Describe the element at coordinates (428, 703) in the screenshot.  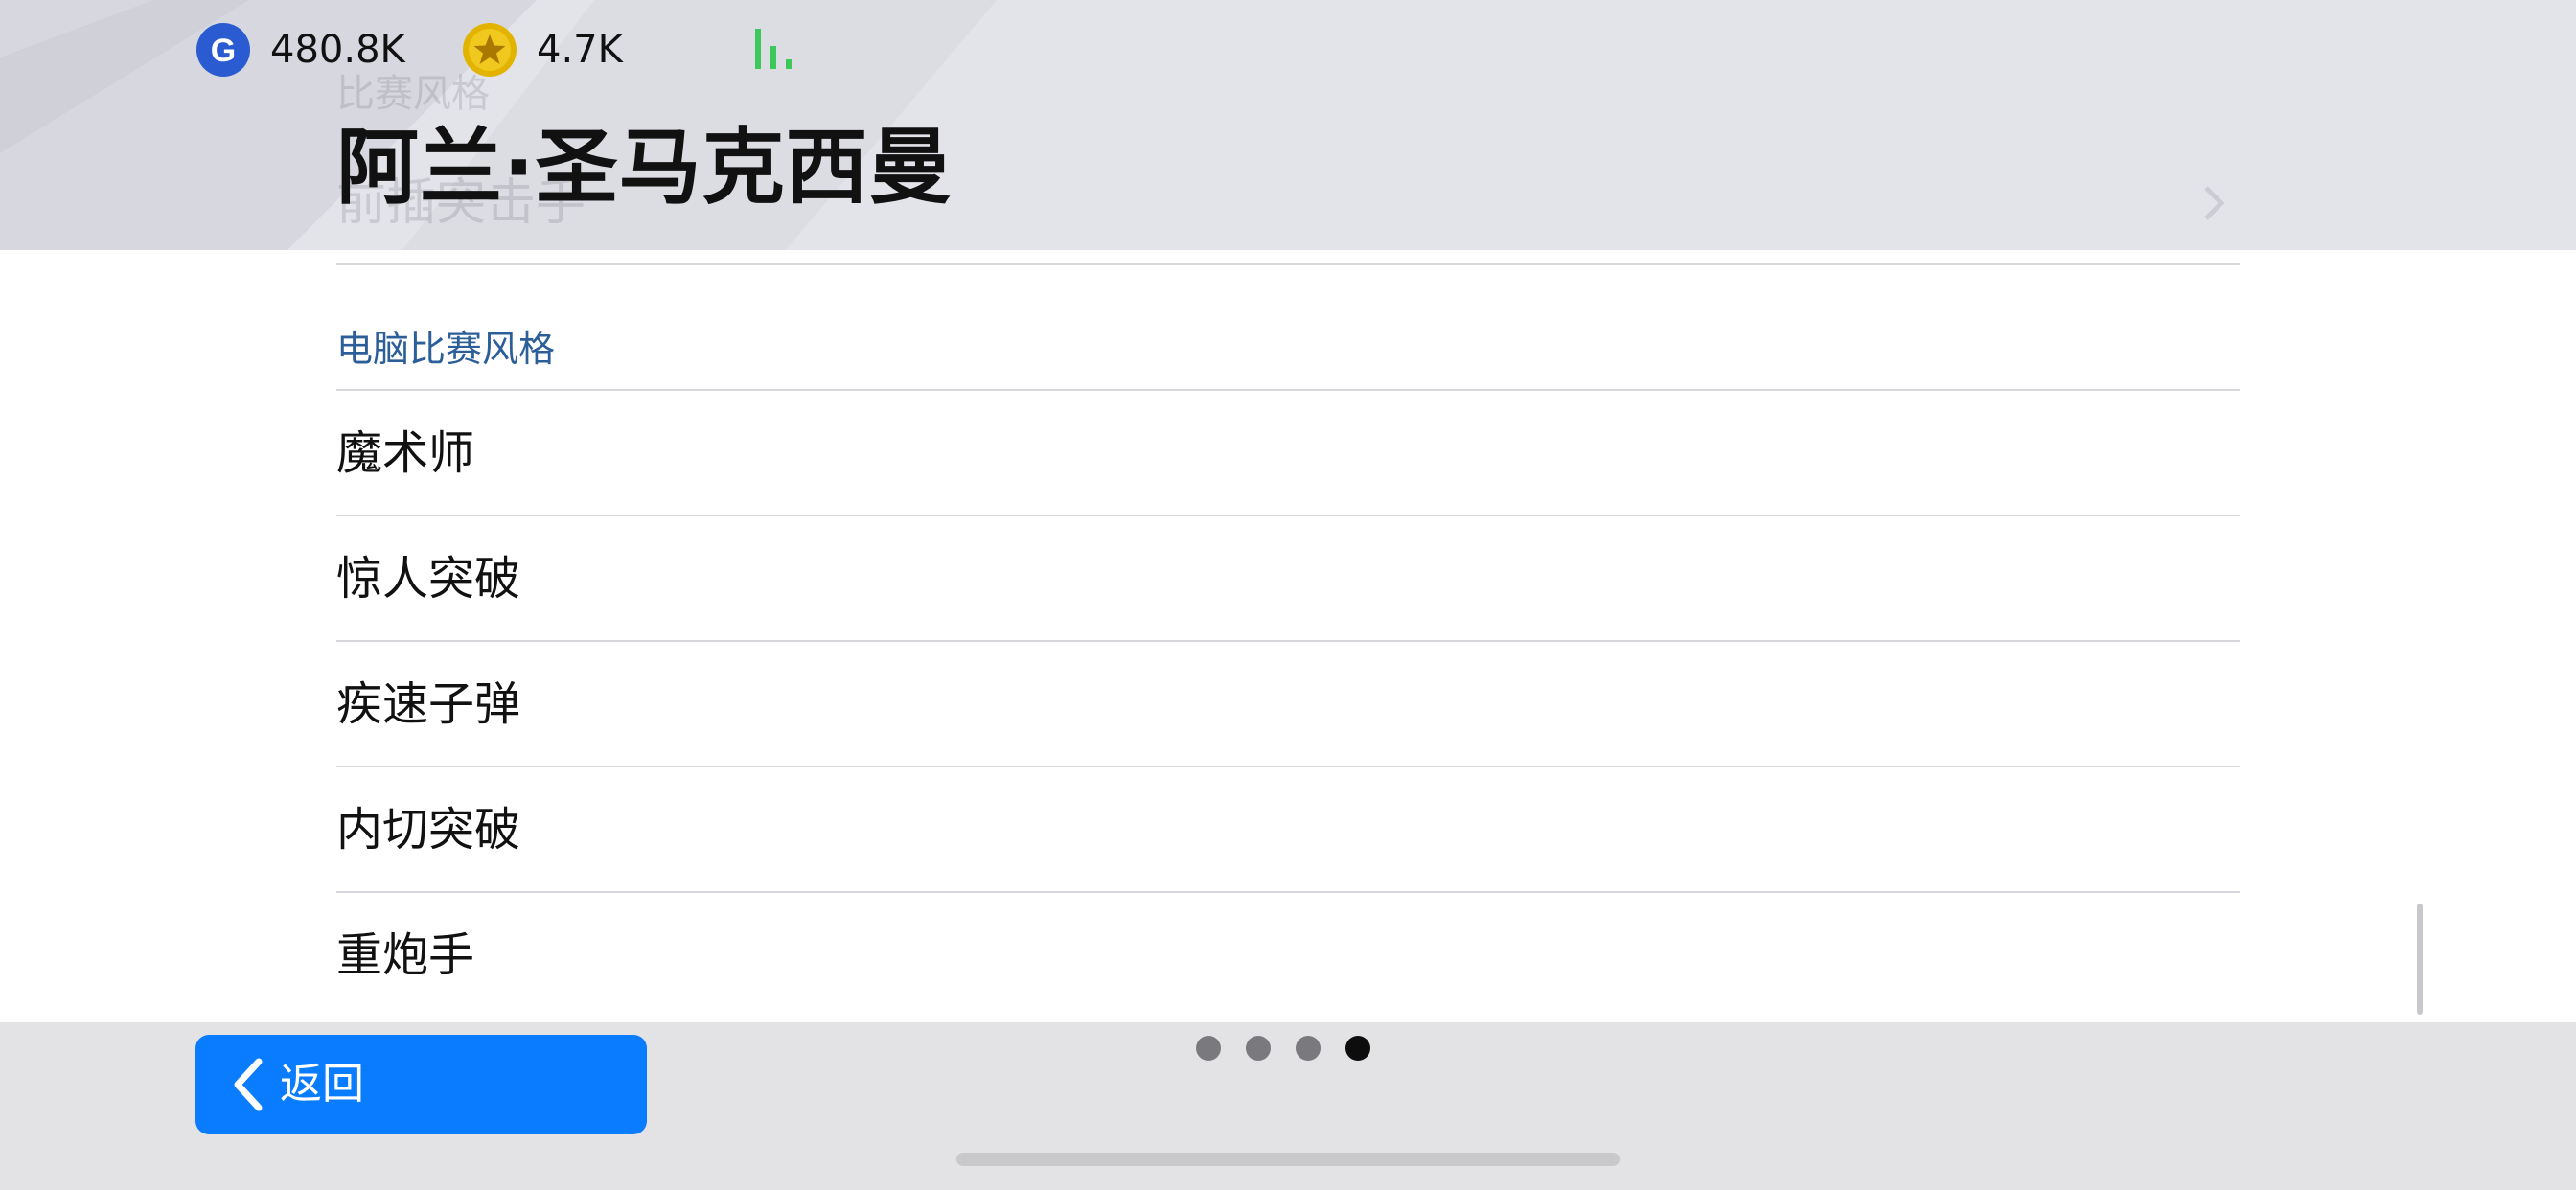
I see `list-item-label: 疾速子弹` at that location.